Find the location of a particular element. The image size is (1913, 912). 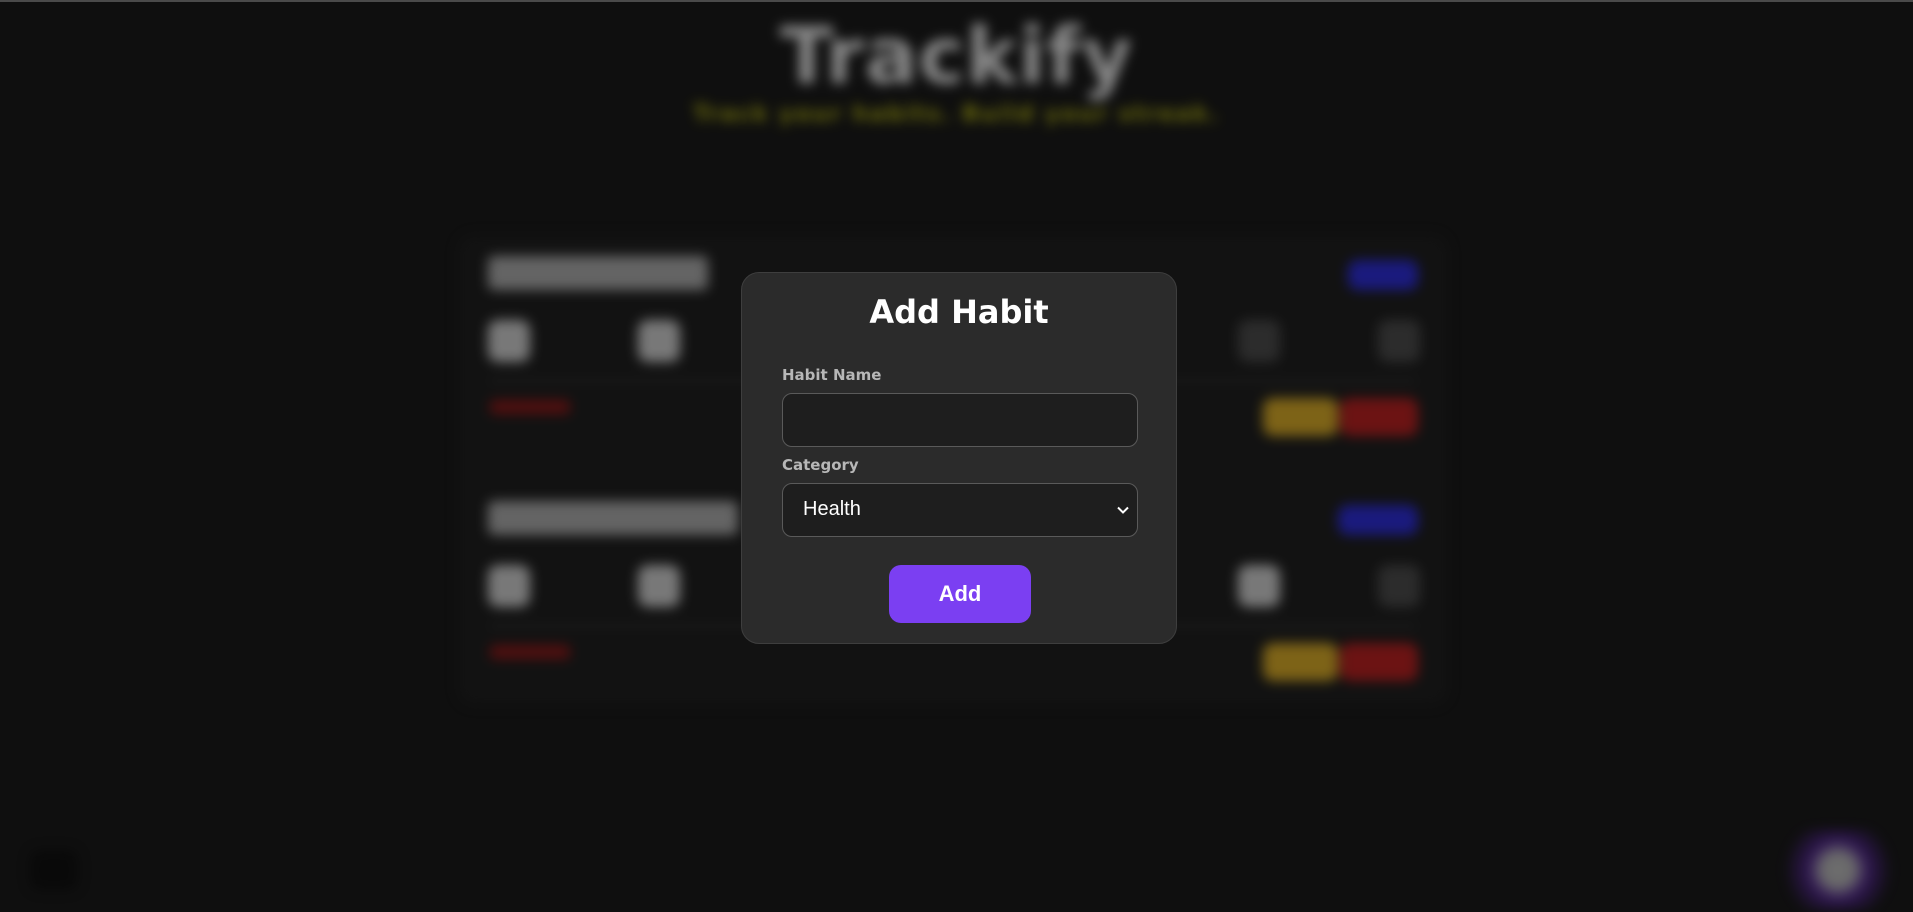

app-title: Trackify is located at coordinates (956, 57).